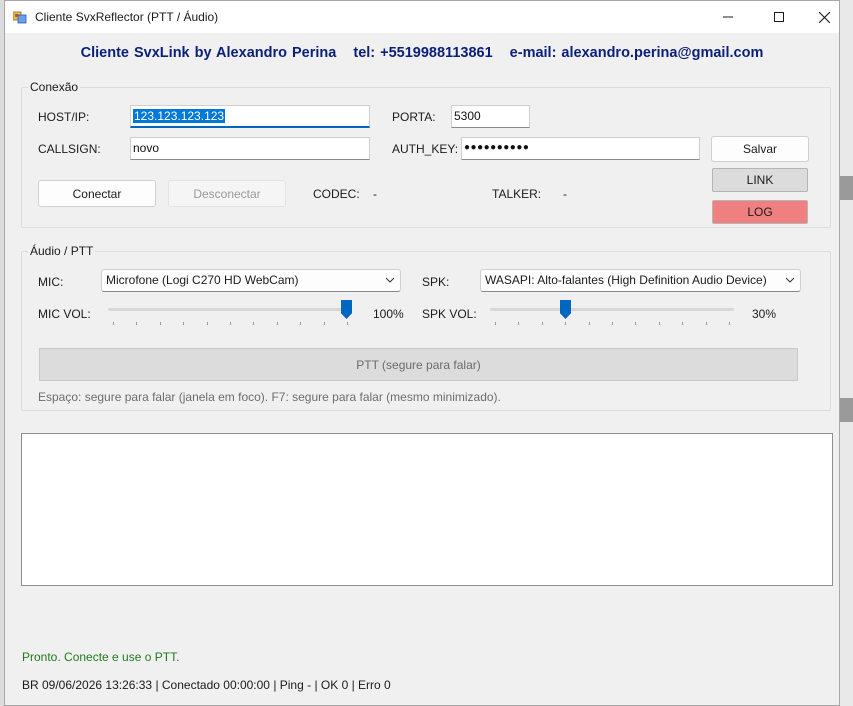 Image resolution: width=853 pixels, height=706 pixels. What do you see at coordinates (69, 149) in the screenshot?
I see `callsign-label: CALLSIGN:` at bounding box center [69, 149].